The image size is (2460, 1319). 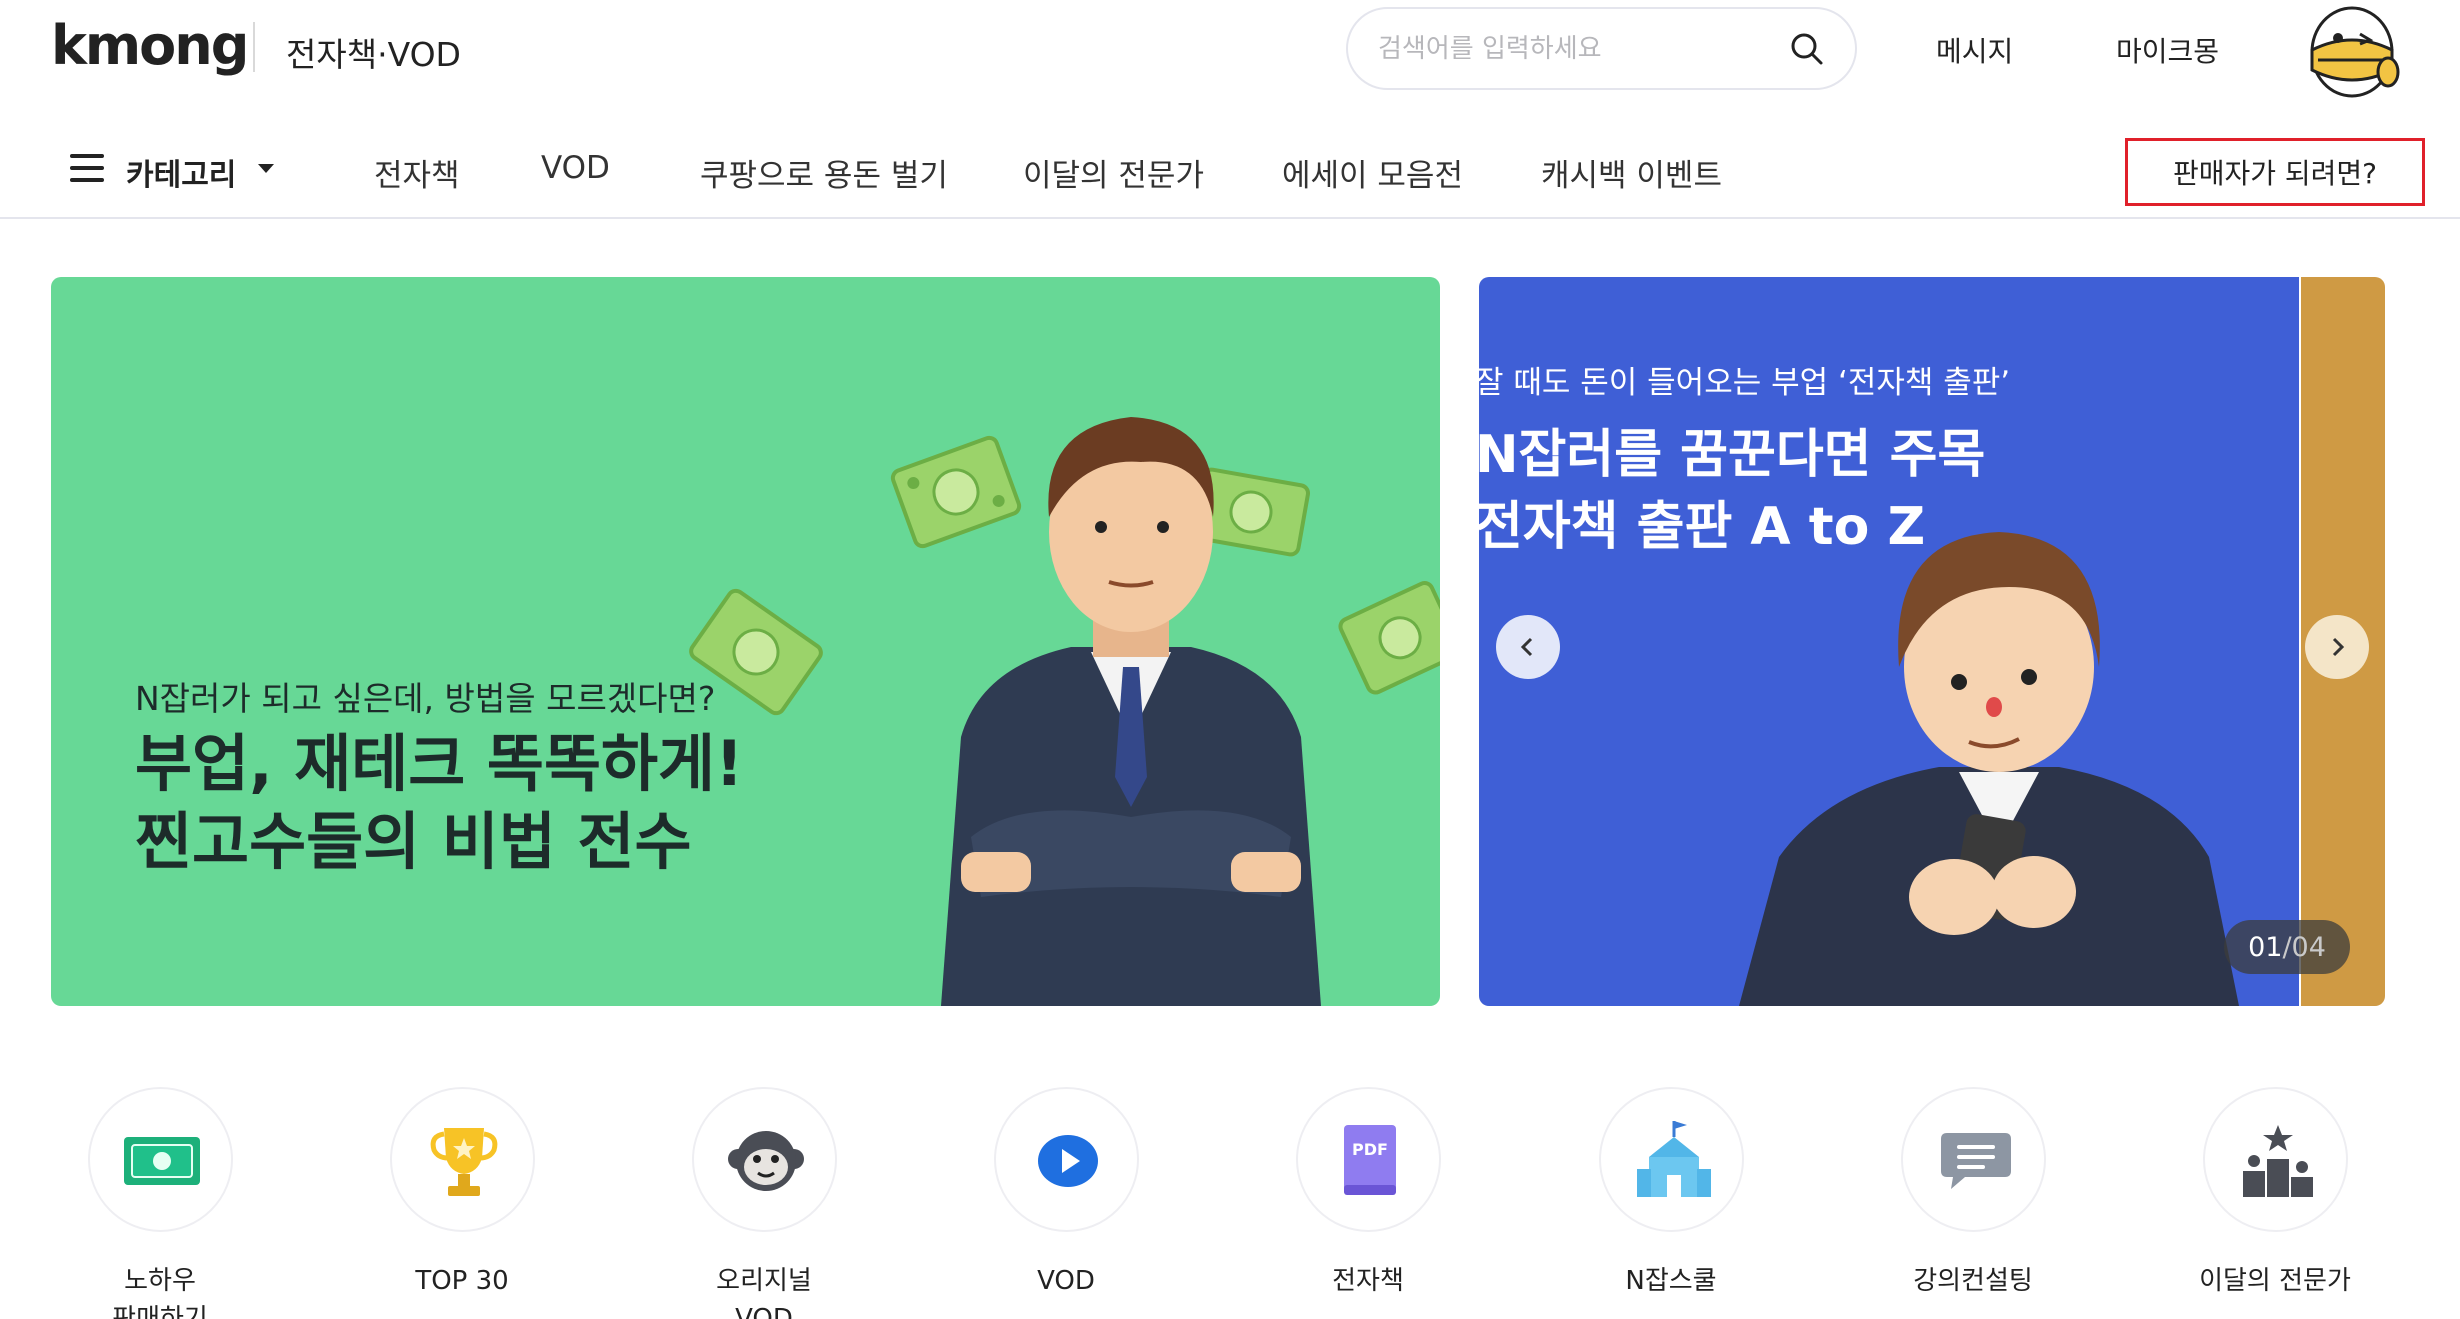 I want to click on category-original-vod: 오리지널 VOD, so click(x=764, y=1203).